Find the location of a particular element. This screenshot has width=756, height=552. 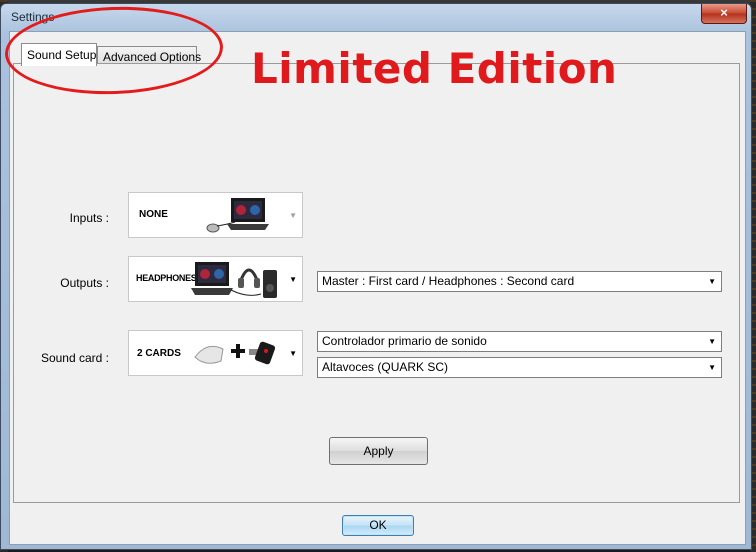

outputs-caption: HEADPHONES is located at coordinates (166, 278).